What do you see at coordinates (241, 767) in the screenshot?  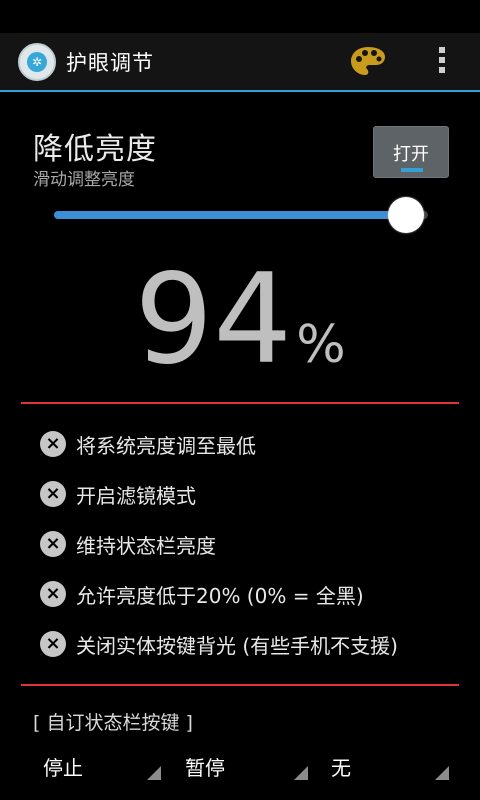 I see `dropdown-key-2: 暂停` at bounding box center [241, 767].